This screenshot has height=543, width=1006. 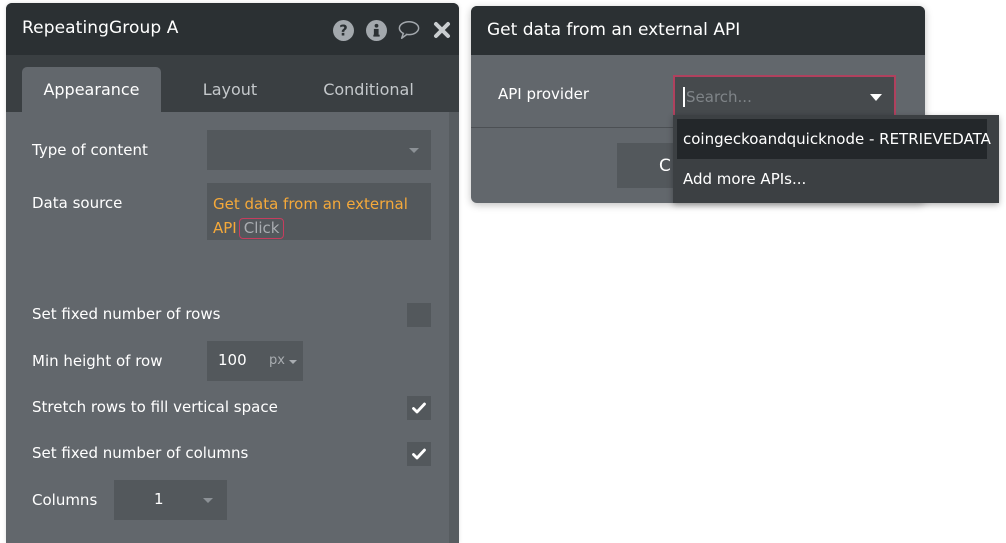 What do you see at coordinates (419, 315) in the screenshot?
I see `set-fixed-rows-checkbox` at bounding box center [419, 315].